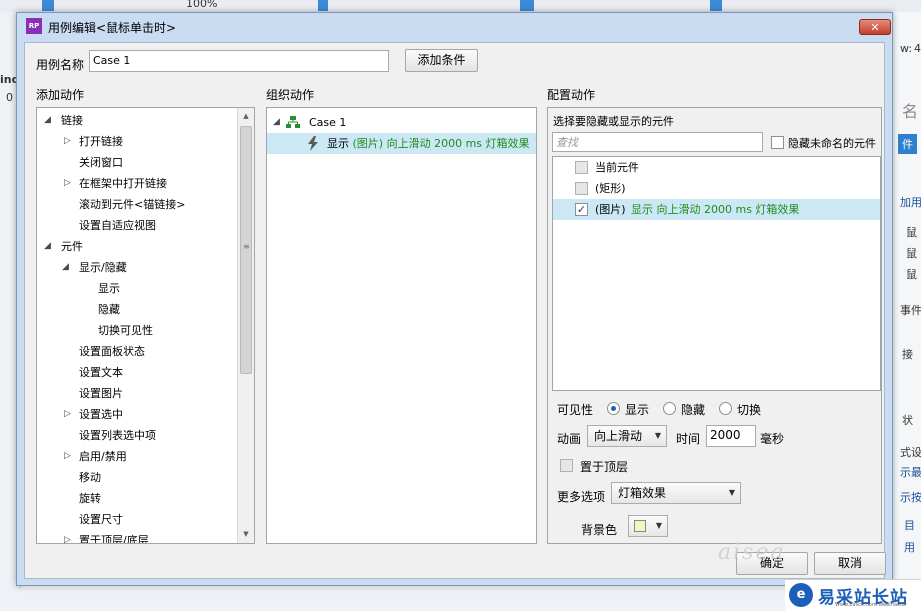  Describe the element at coordinates (117, 435) in the screenshot. I see `tree-item-label: 设置列表选中项` at that location.